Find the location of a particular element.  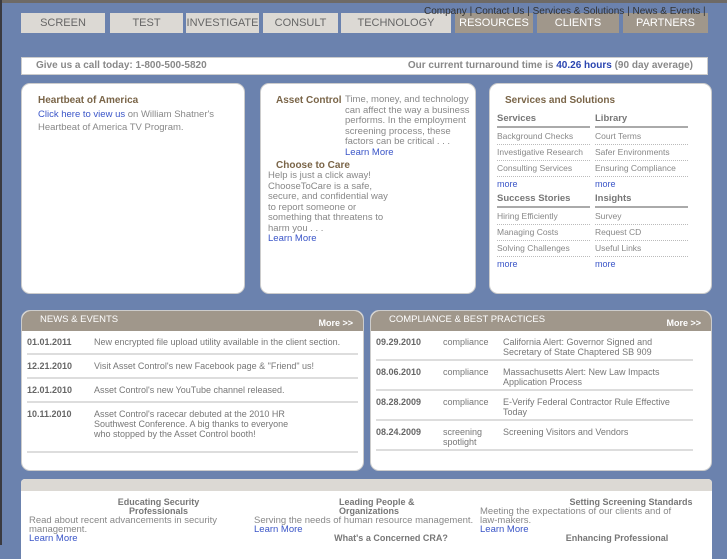

list-item: Investigative Research is located at coordinates (543, 153).